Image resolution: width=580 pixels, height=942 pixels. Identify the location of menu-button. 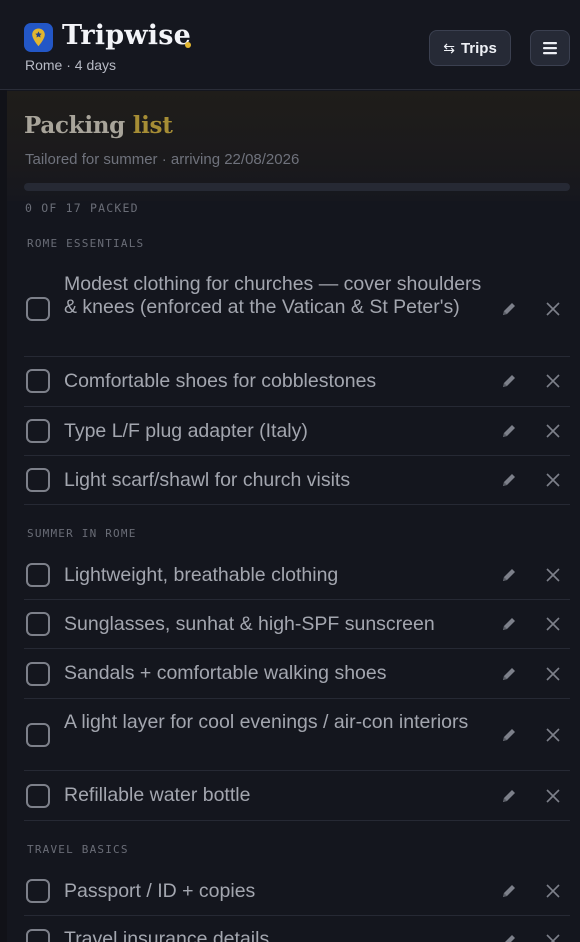
(550, 48).